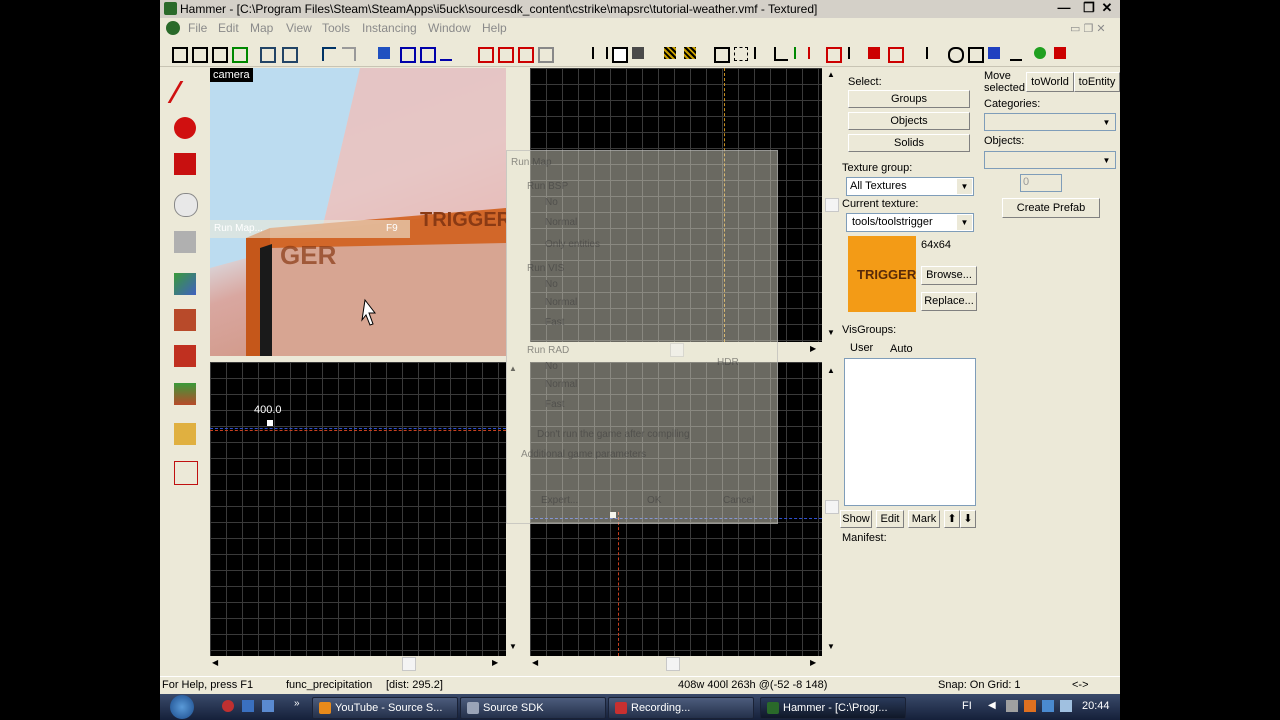  Describe the element at coordinates (328, 53) in the screenshot. I see `undo-icon` at that location.